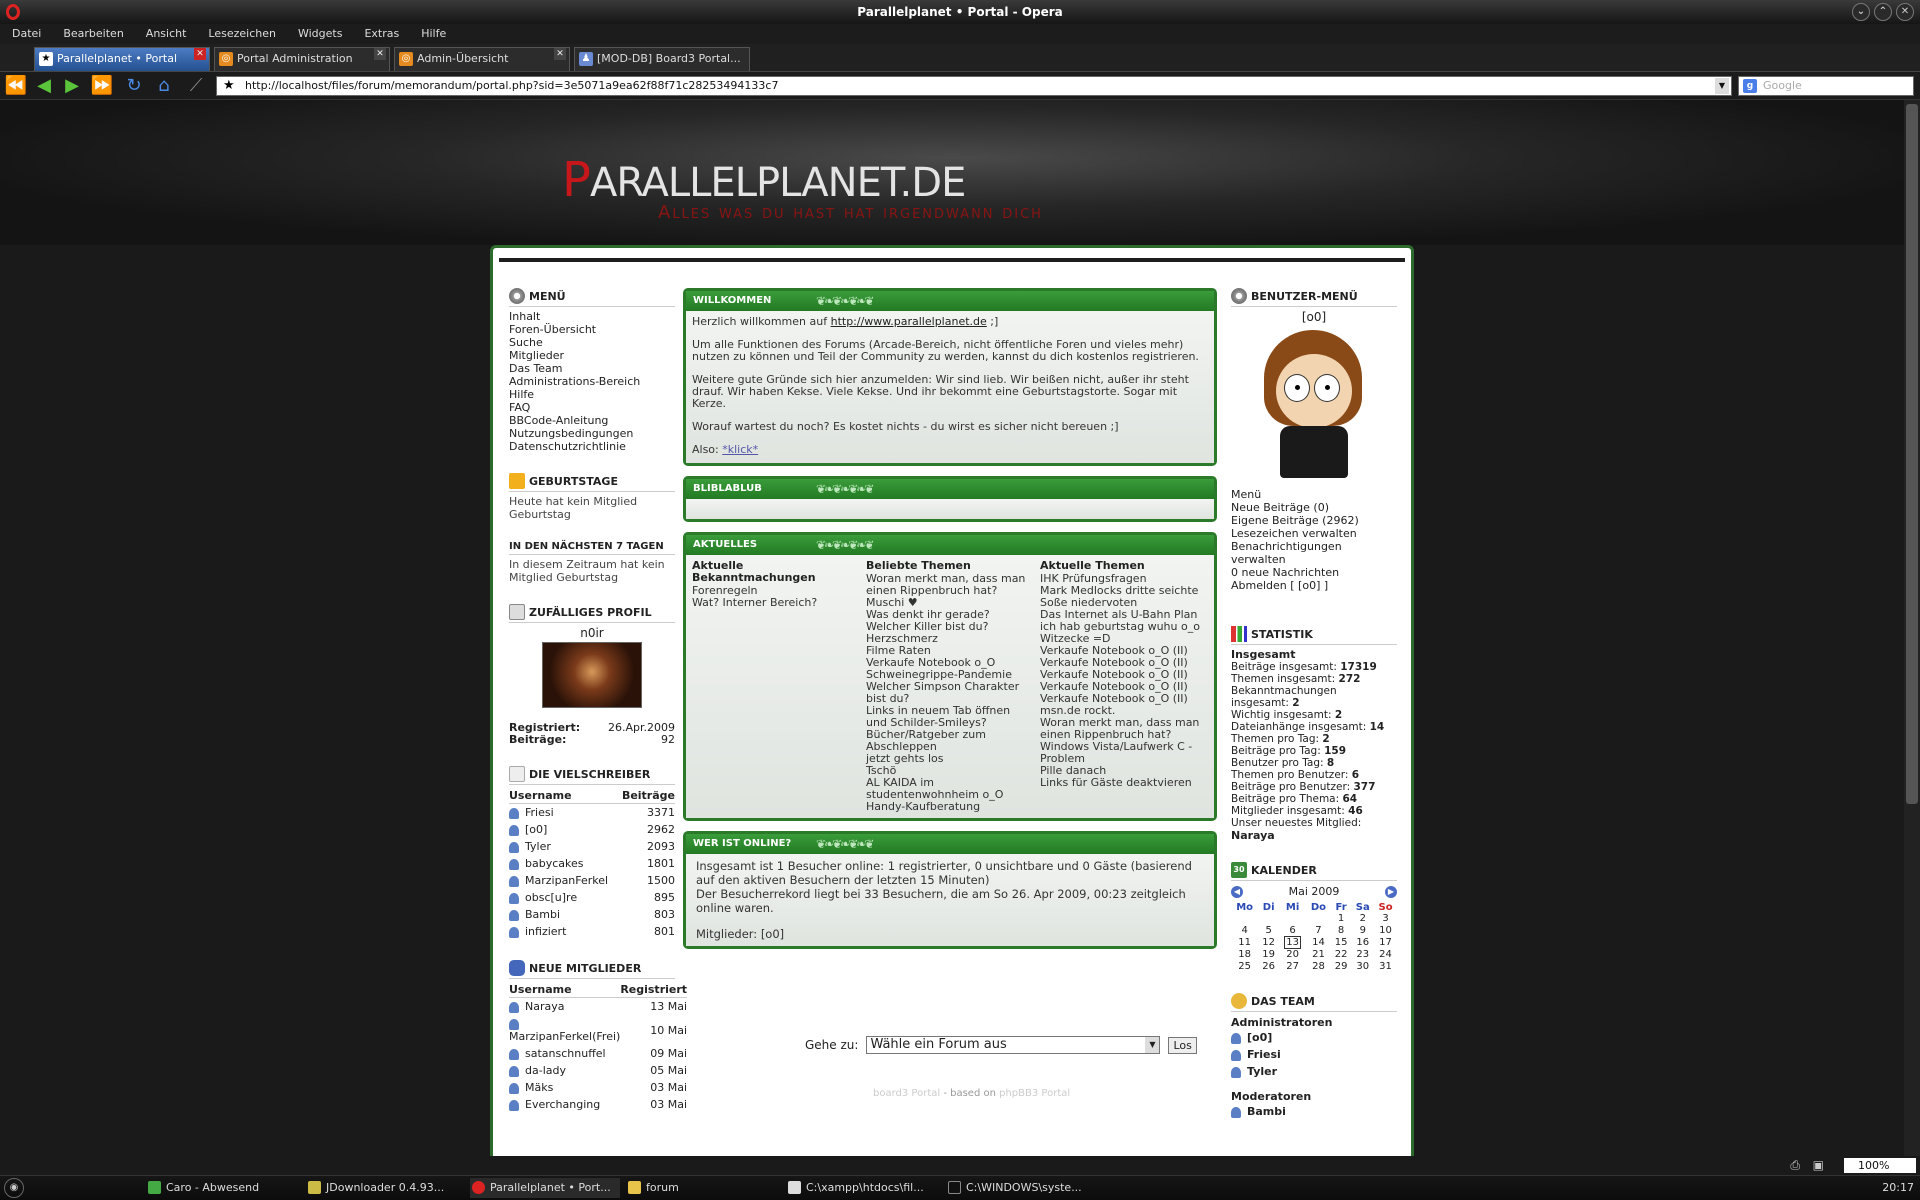 The height and width of the screenshot is (1200, 1920). What do you see at coordinates (592, 420) in the screenshot?
I see `menu-item: BBCode-Anleitung` at bounding box center [592, 420].